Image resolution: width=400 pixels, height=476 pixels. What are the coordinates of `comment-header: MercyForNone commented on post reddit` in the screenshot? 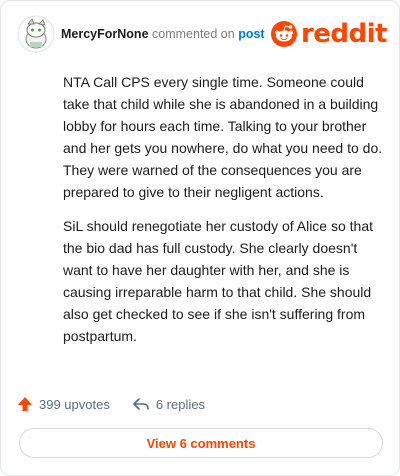 It's located at (202, 35).